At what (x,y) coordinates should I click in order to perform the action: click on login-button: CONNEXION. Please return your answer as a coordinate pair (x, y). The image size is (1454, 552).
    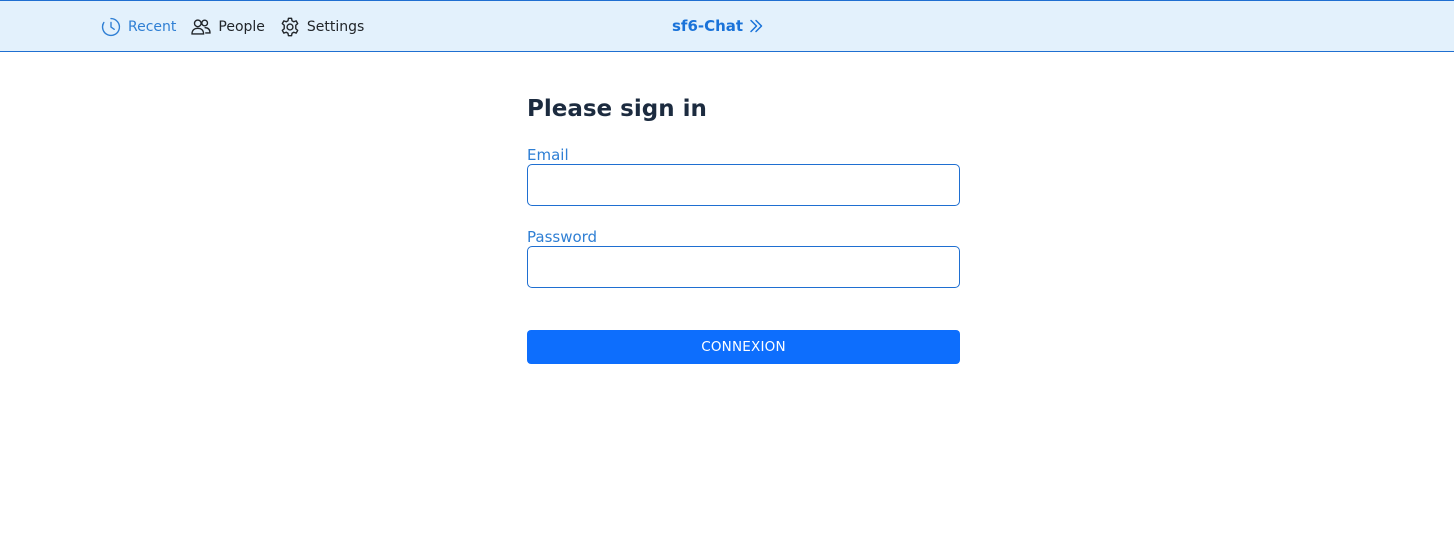
    Looking at the image, I should click on (743, 347).